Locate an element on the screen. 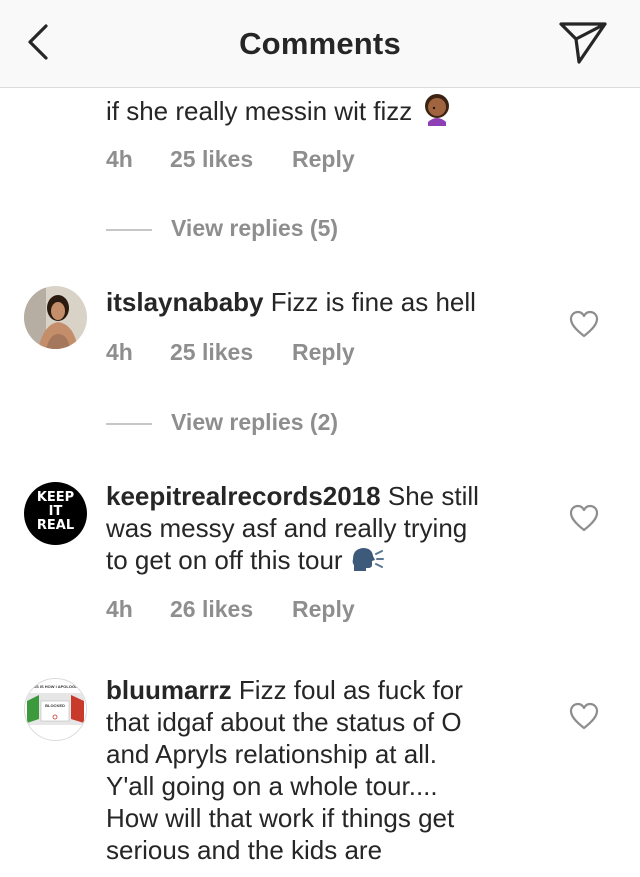 The height and width of the screenshot is (877, 640). avatar is located at coordinates (55, 317).